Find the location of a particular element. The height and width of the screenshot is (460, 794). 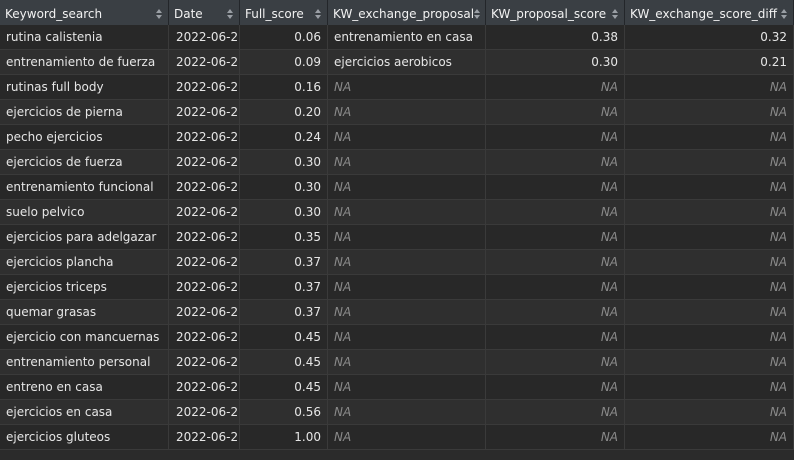

table-cell: ejercicio con mancuernas is located at coordinates (84, 337).